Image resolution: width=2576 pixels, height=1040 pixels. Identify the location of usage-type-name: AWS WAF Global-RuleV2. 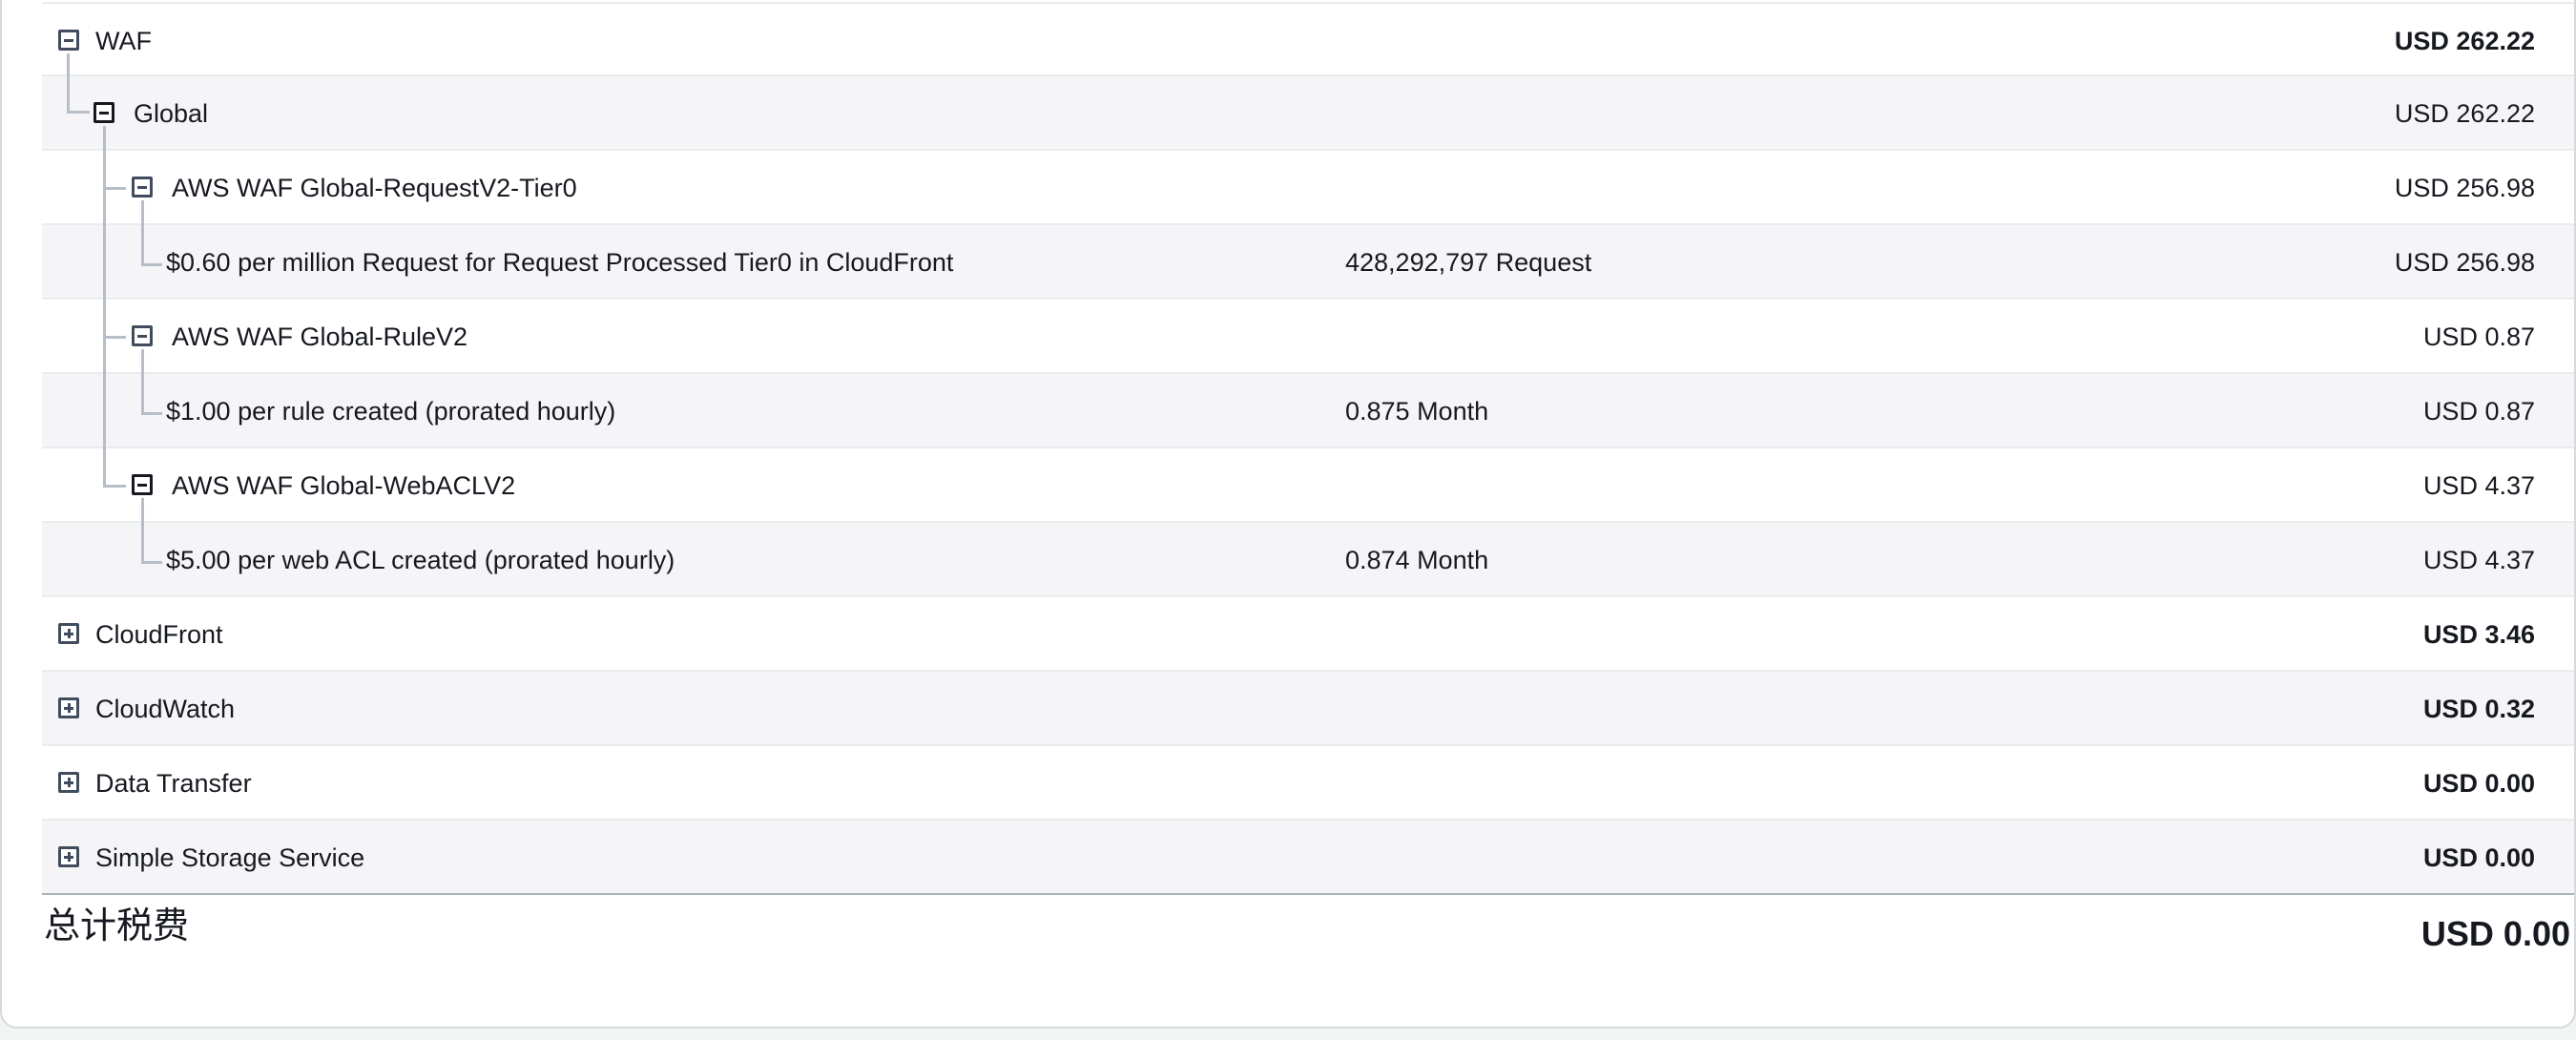
(320, 337).